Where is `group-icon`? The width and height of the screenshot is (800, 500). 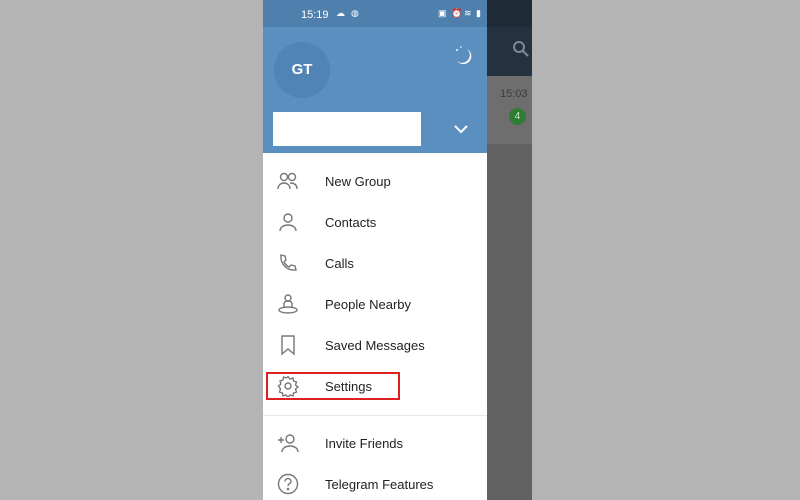
group-icon is located at coordinates (287, 181).